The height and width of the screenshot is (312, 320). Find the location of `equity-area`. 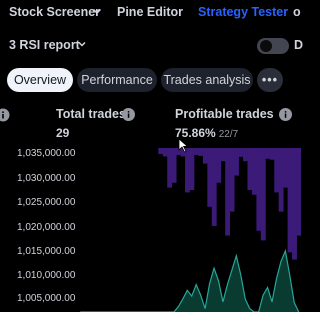

equity-area is located at coordinates (189, 281).